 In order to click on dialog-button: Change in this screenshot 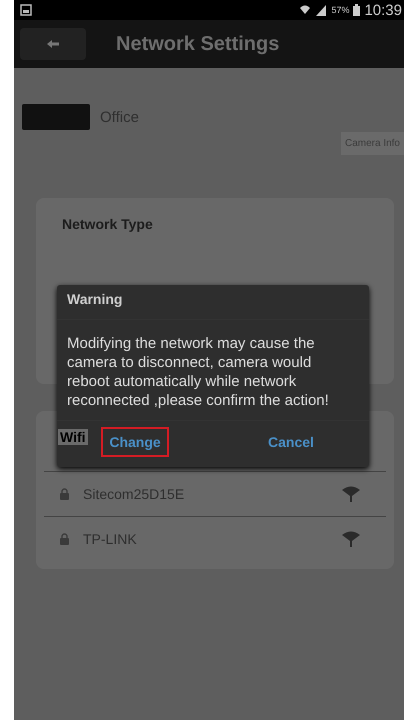, I will do `click(135, 442)`.